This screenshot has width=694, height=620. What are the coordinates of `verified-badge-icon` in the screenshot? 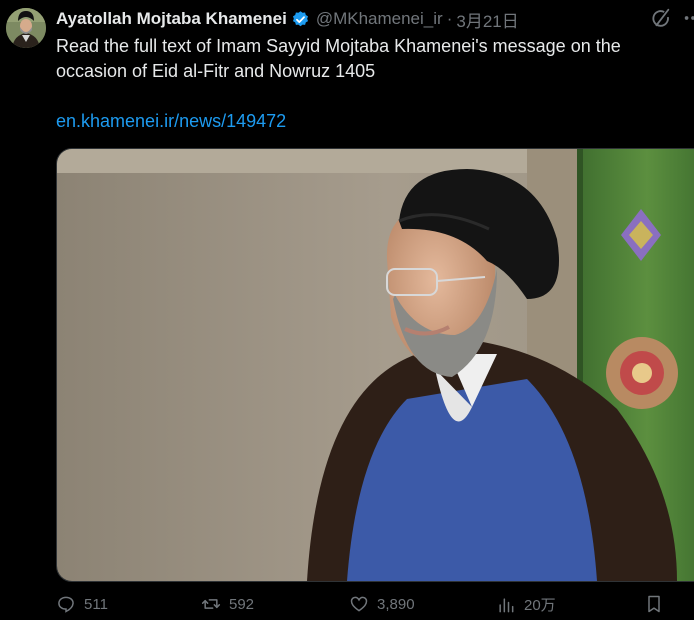 It's located at (300, 19).